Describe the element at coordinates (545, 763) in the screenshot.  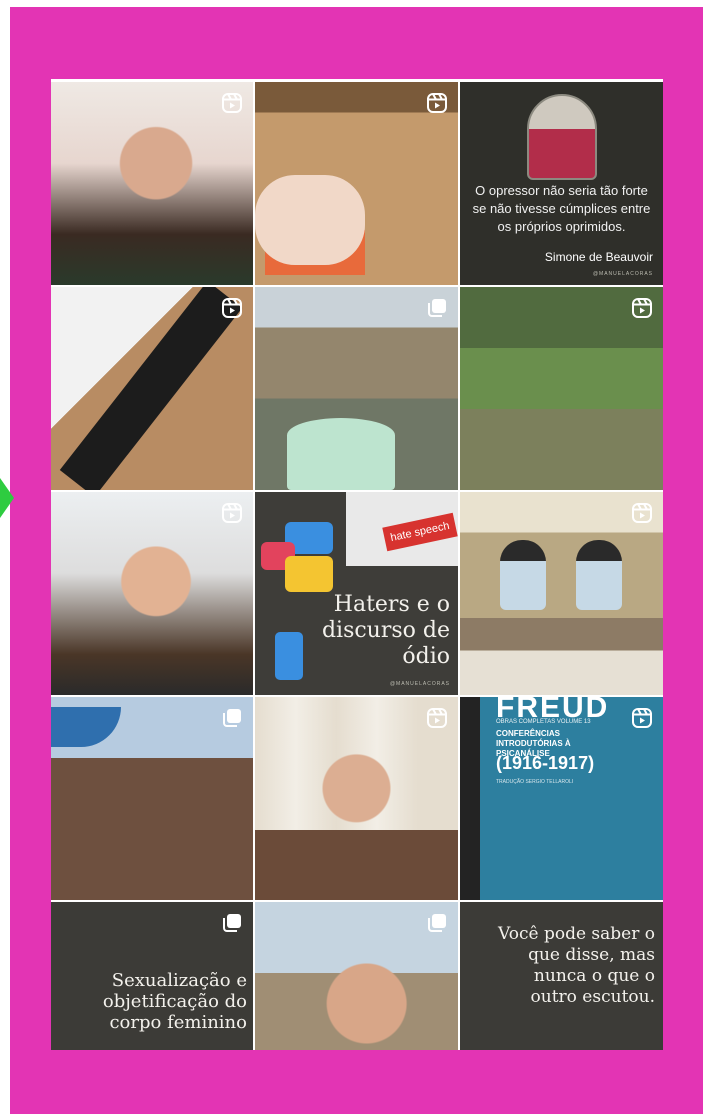
I see `book-years: (1916-1917)` at that location.